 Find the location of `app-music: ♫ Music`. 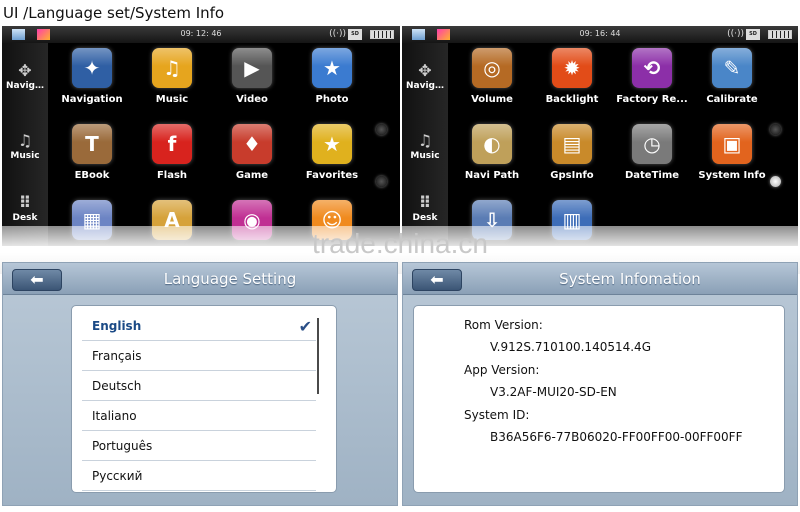

app-music: ♫ Music is located at coordinates (172, 76).